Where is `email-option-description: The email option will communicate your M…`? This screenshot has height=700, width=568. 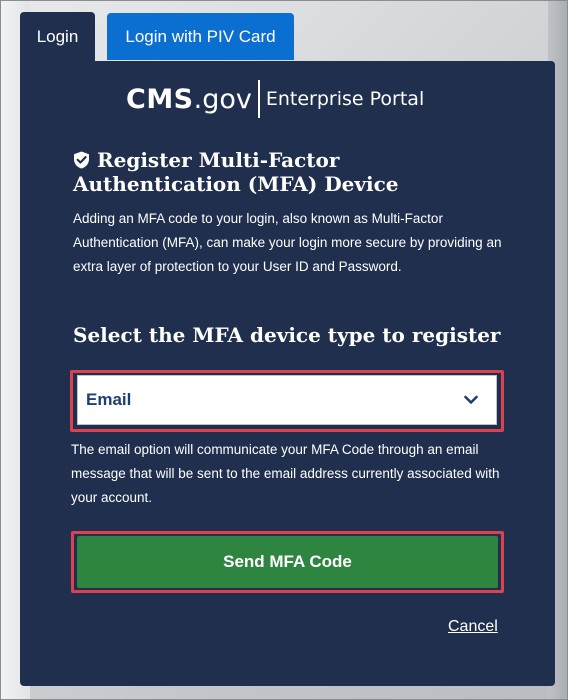 email-option-description: The email option will communicate your M… is located at coordinates (285, 473).